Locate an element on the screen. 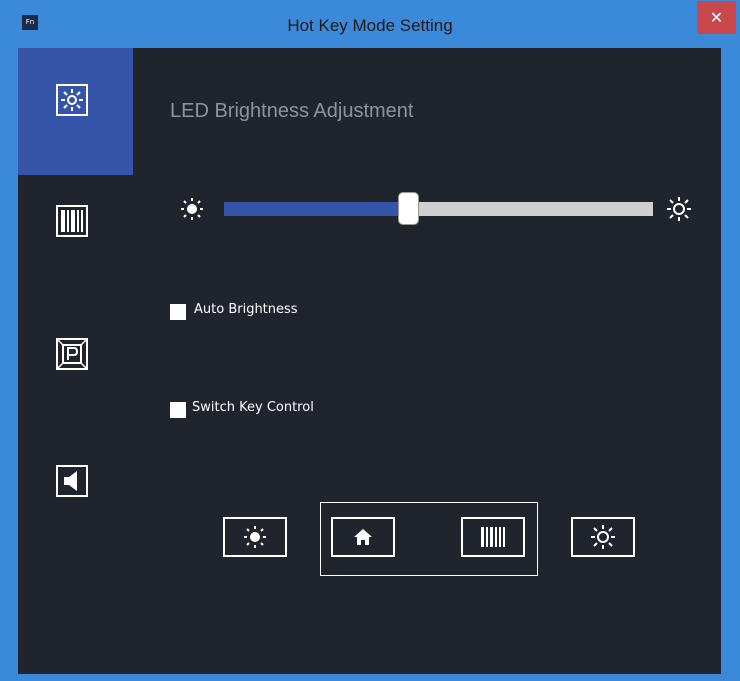 The width and height of the screenshot is (740, 681). sidebar is located at coordinates (75, 361).